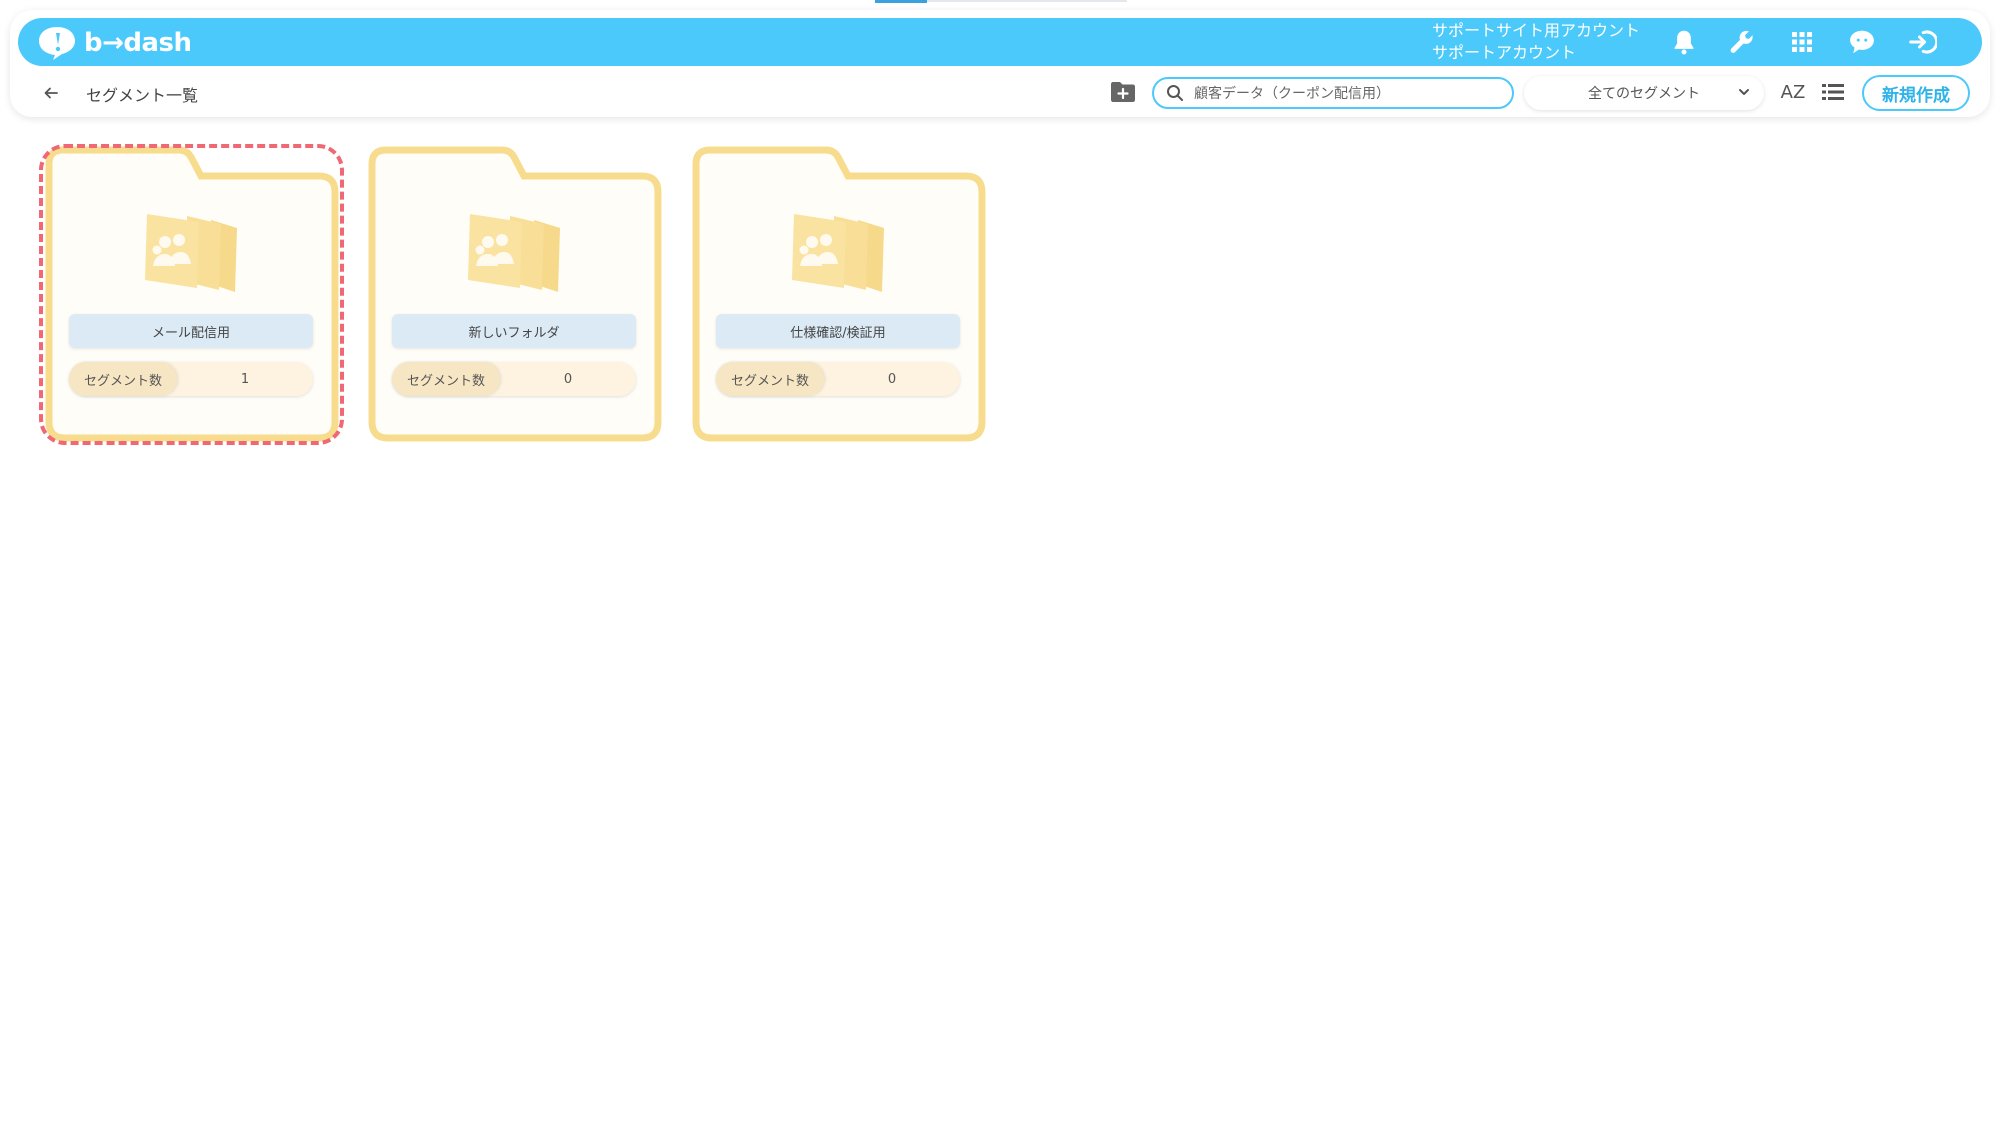  I want to click on folder-card: 新しいフォルダ セグメント数 0, so click(515, 294).